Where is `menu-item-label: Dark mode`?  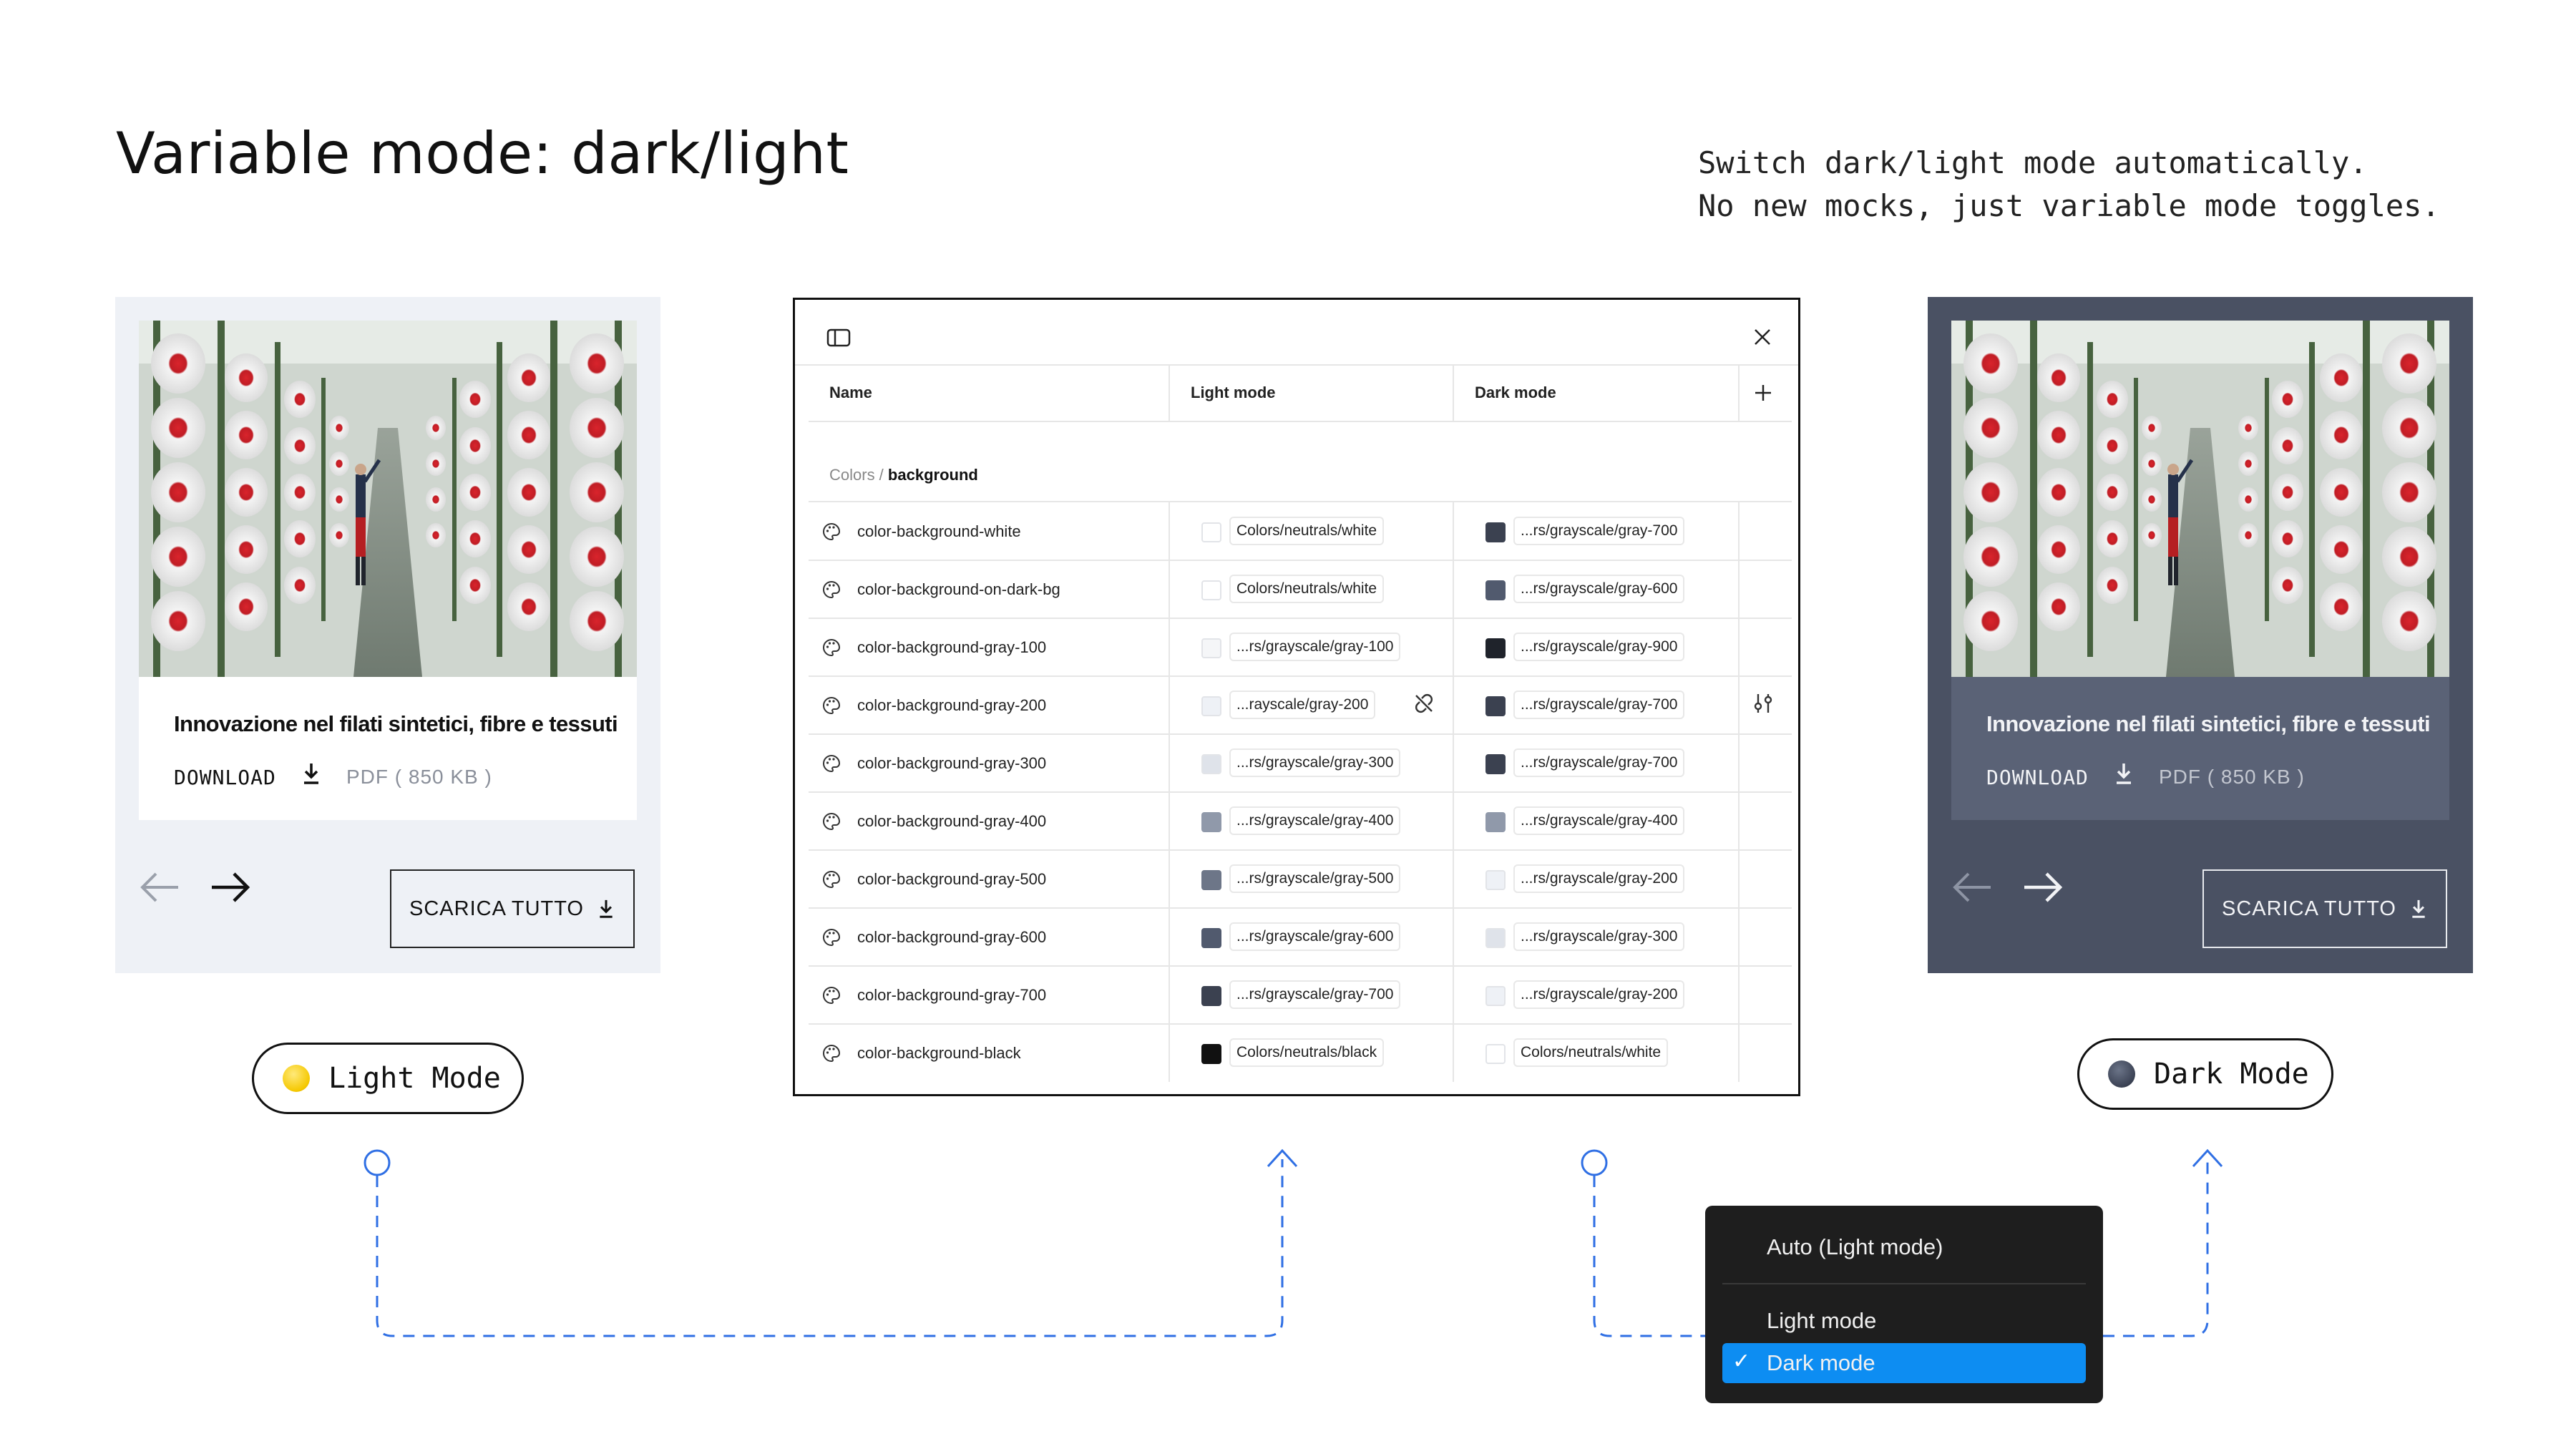
menu-item-label: Dark mode is located at coordinates (1821, 1362).